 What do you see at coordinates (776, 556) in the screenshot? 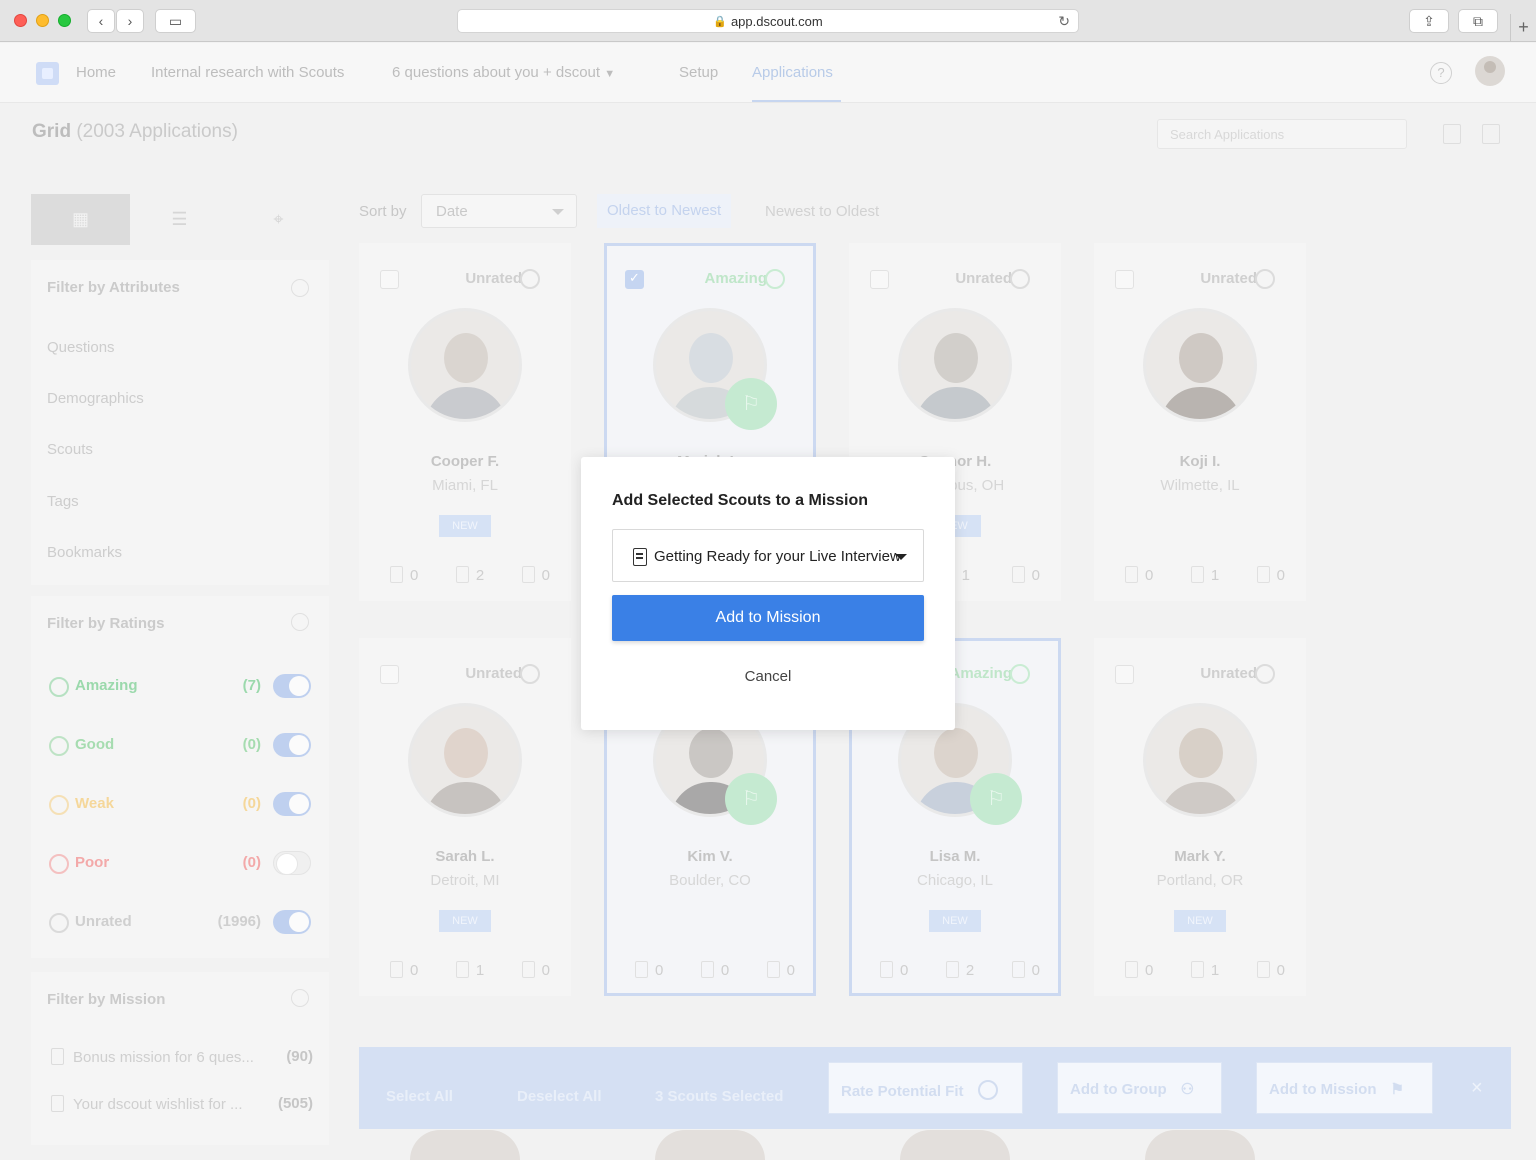
I see `mission-select-value: Getting Ready for your Live Interview` at bounding box center [776, 556].